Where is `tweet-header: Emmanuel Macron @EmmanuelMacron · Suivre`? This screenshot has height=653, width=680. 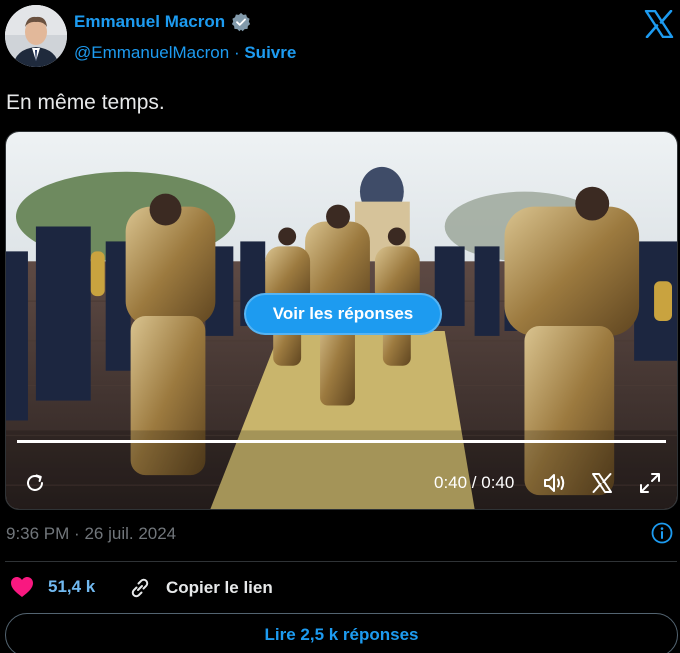
tweet-header: Emmanuel Macron @EmmanuelMacron · Suivre is located at coordinates (340, 40).